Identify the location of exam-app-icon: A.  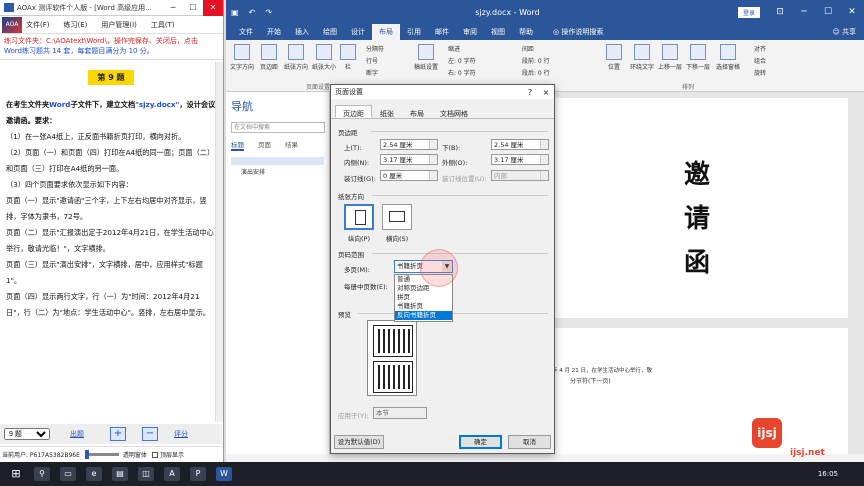
(172, 474).